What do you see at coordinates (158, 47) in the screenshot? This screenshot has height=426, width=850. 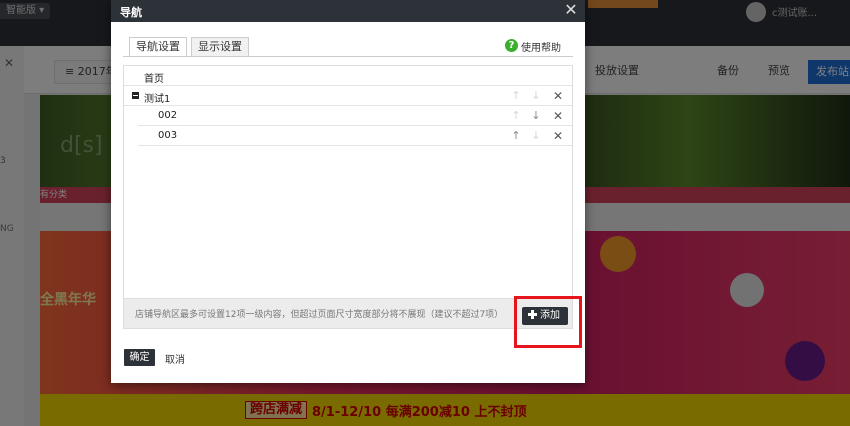 I see `tab-nav-settings: 导航设置` at bounding box center [158, 47].